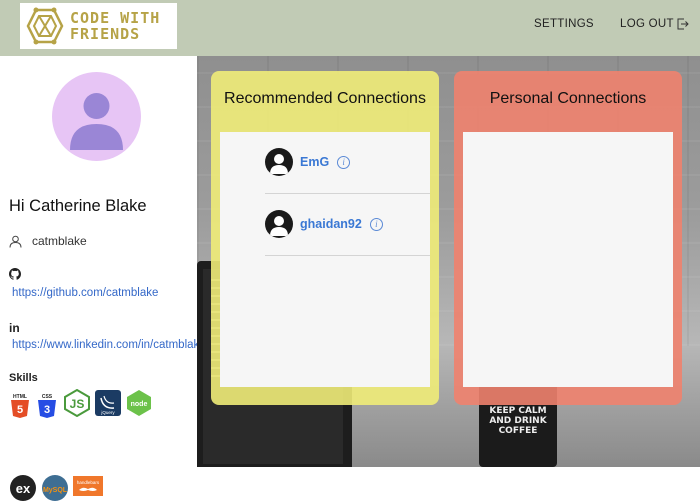 The width and height of the screenshot is (700, 502). What do you see at coordinates (59, 241) in the screenshot?
I see `username-text: catmblake` at bounding box center [59, 241].